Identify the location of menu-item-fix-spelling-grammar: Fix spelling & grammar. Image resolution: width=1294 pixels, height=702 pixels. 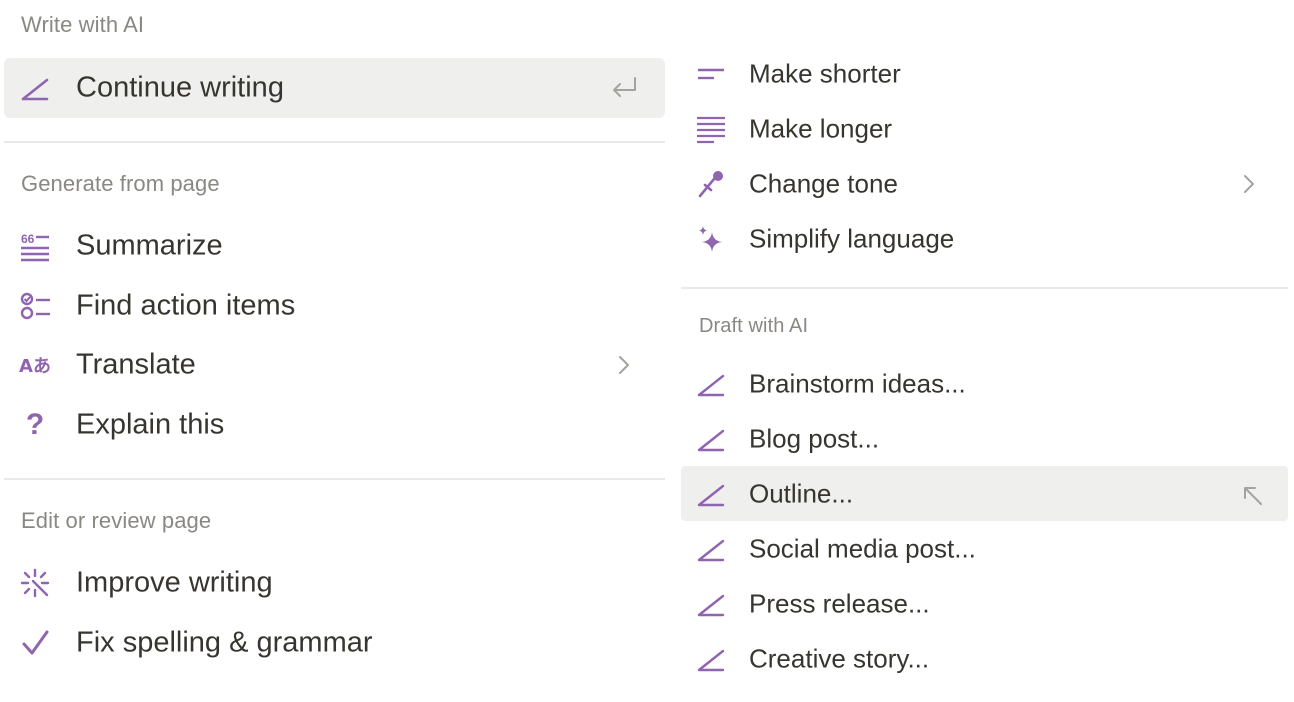
(334, 643).